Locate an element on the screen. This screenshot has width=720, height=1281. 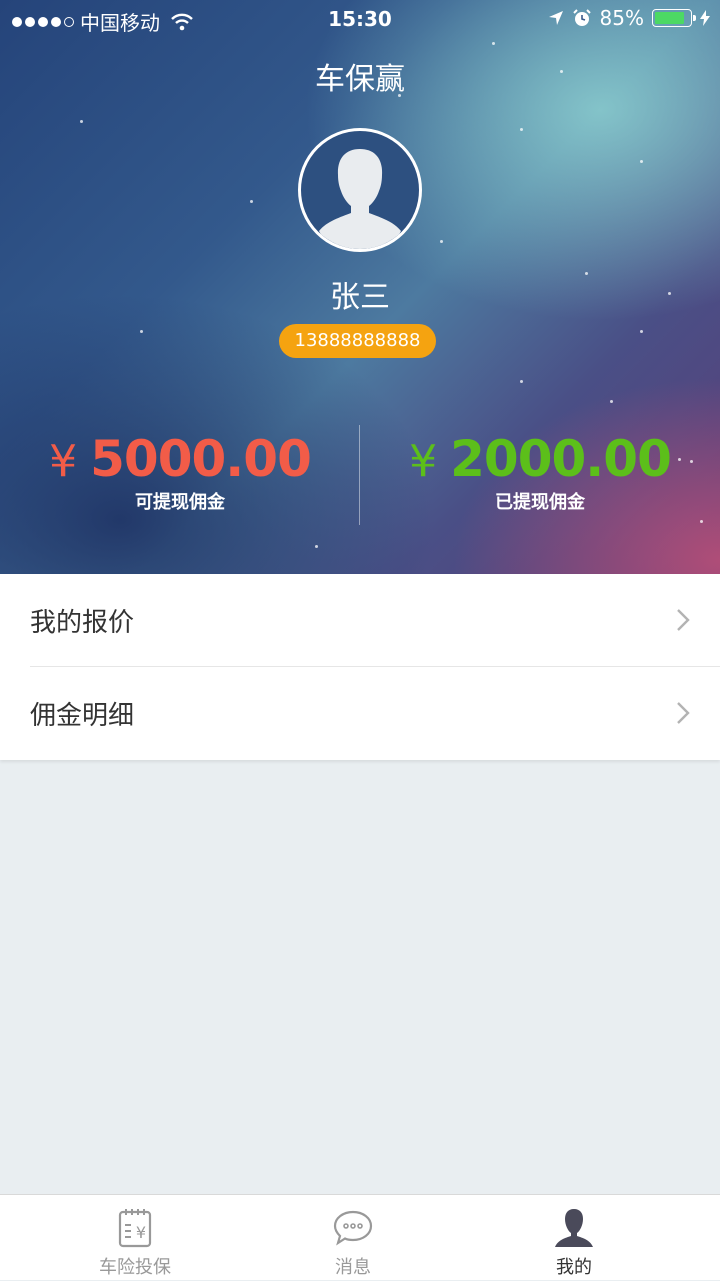
withdrawable-commission: ¥5000.00 可提现佣金 is located at coordinates (180, 472).